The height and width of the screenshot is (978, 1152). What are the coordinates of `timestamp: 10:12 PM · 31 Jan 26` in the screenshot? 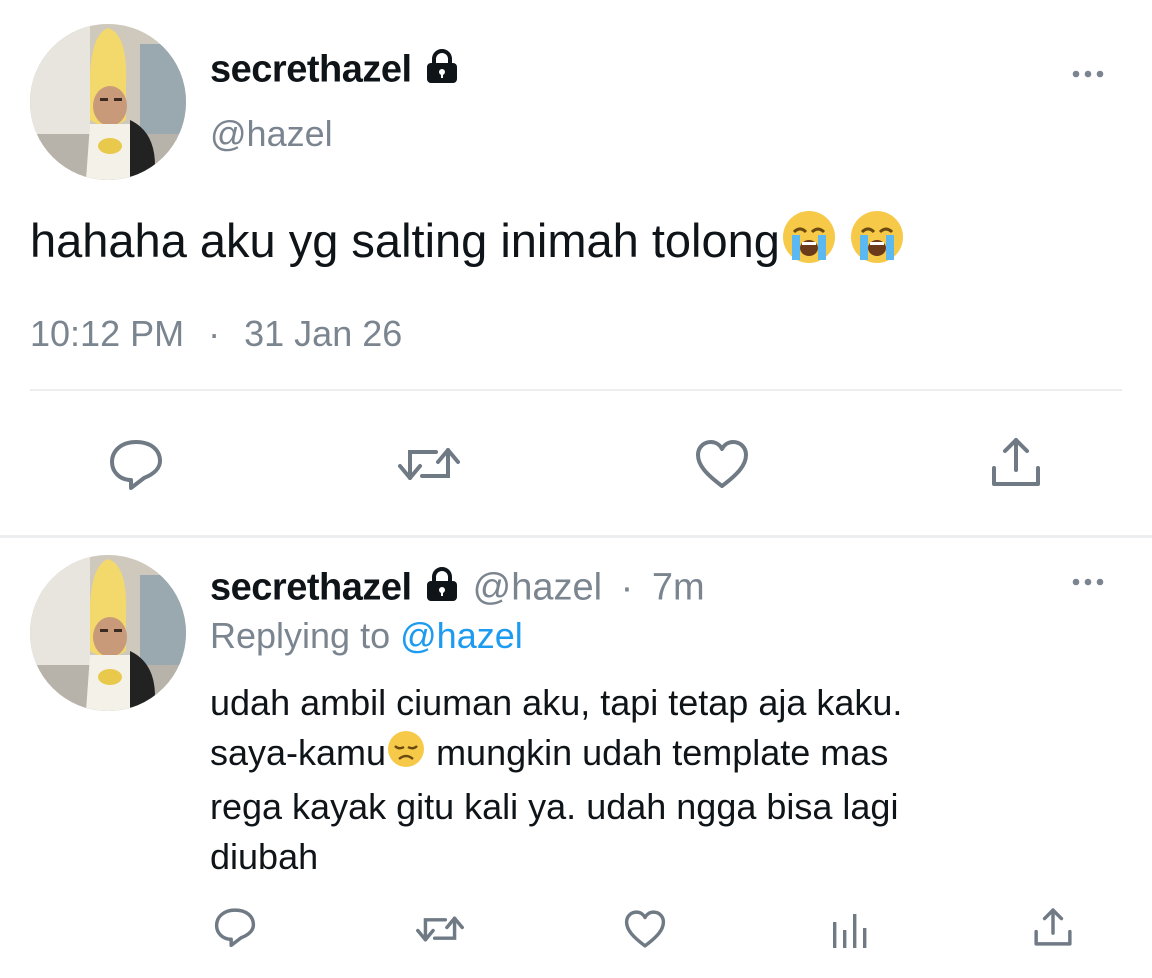 It's located at (216, 334).